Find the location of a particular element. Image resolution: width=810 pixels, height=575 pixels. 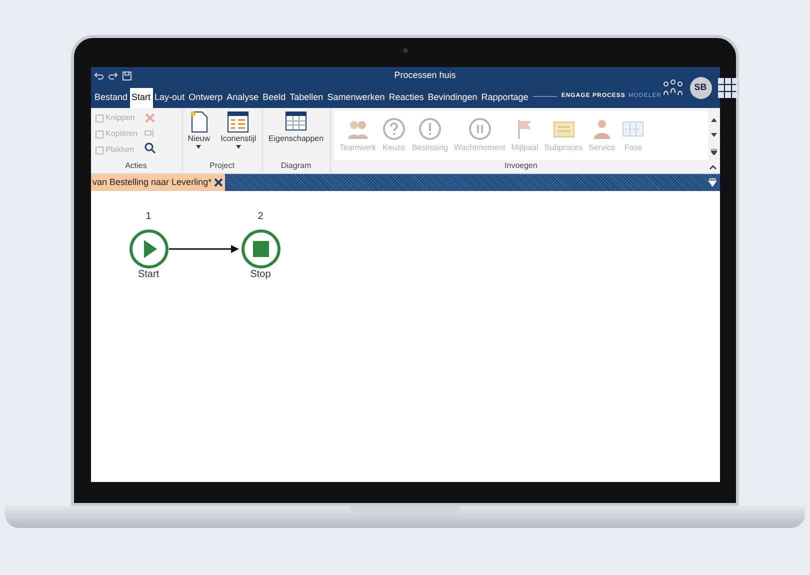

ribbon-tab: Start is located at coordinates (141, 98).